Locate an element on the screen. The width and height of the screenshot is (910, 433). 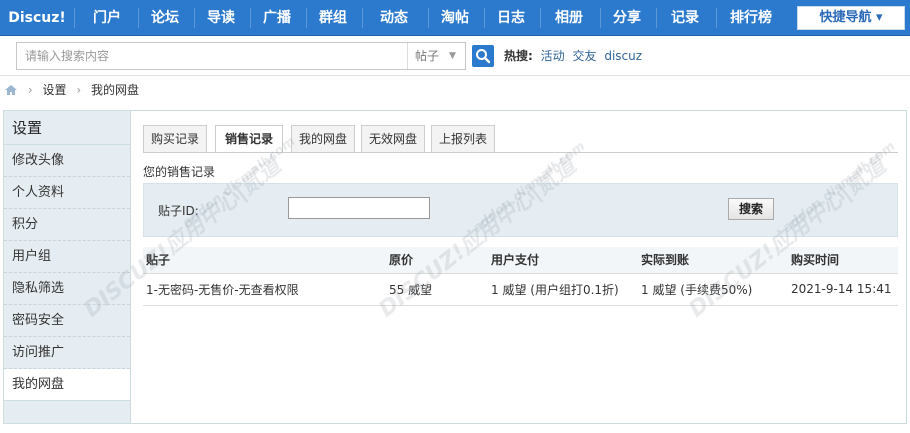
settings-sidebar: 设置 修改头像 个人资料 积分 用户组 隐私筛选 密码安全 访问推广 我的网盘 is located at coordinates (67, 267).